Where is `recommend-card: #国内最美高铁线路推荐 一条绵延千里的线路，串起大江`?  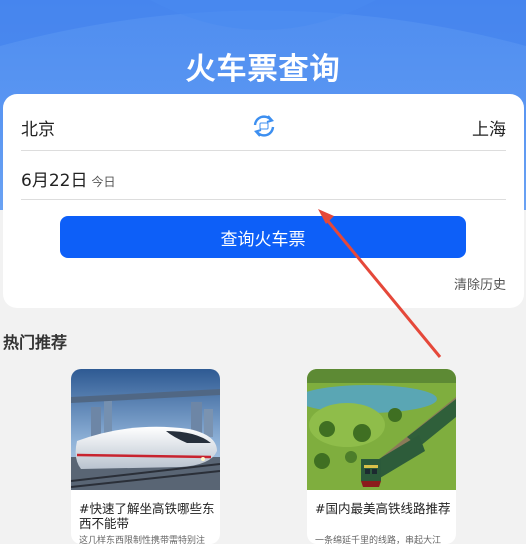 recommend-card: #国内最美高铁线路推荐 一条绵延千里的线路，串起大江 is located at coordinates (381, 456).